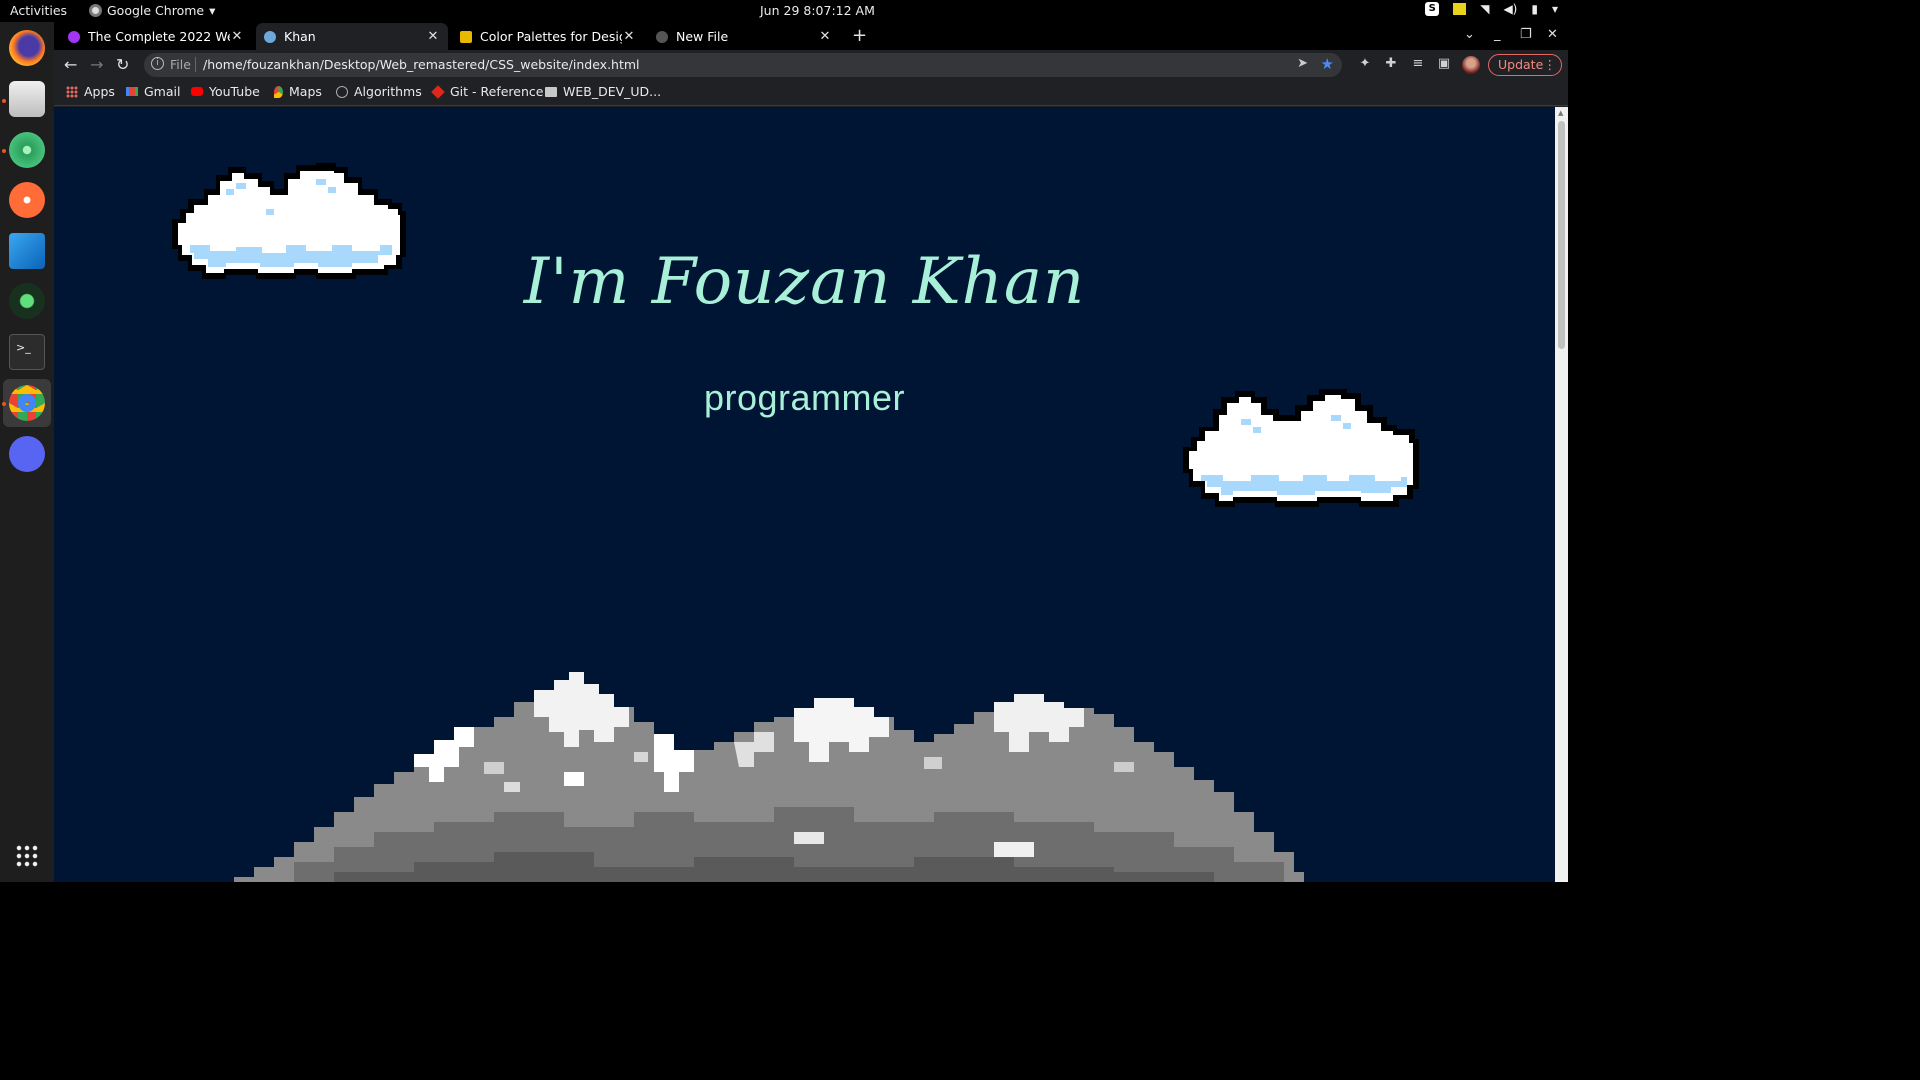 The image size is (1920, 1080). Describe the element at coordinates (300, 36) in the screenshot. I see `tab-title: Khan` at that location.